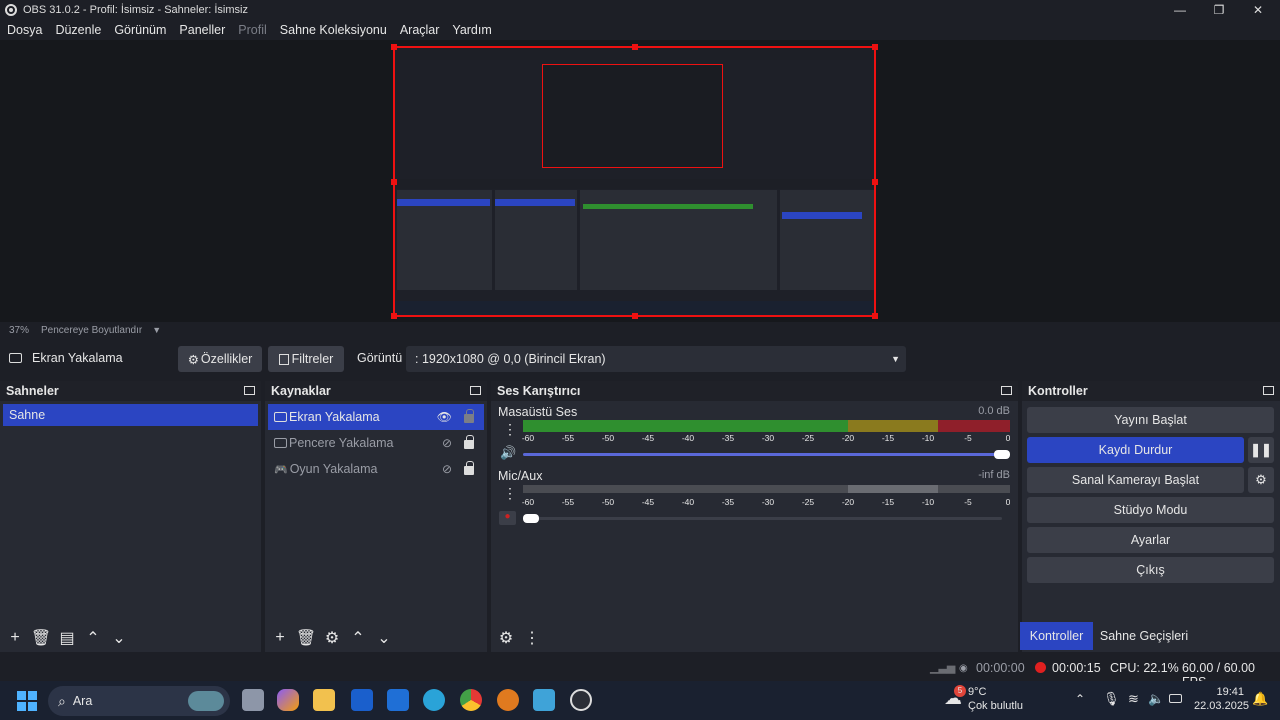 This screenshot has width=1280, height=720. I want to click on preview-canvas, so click(634, 181).